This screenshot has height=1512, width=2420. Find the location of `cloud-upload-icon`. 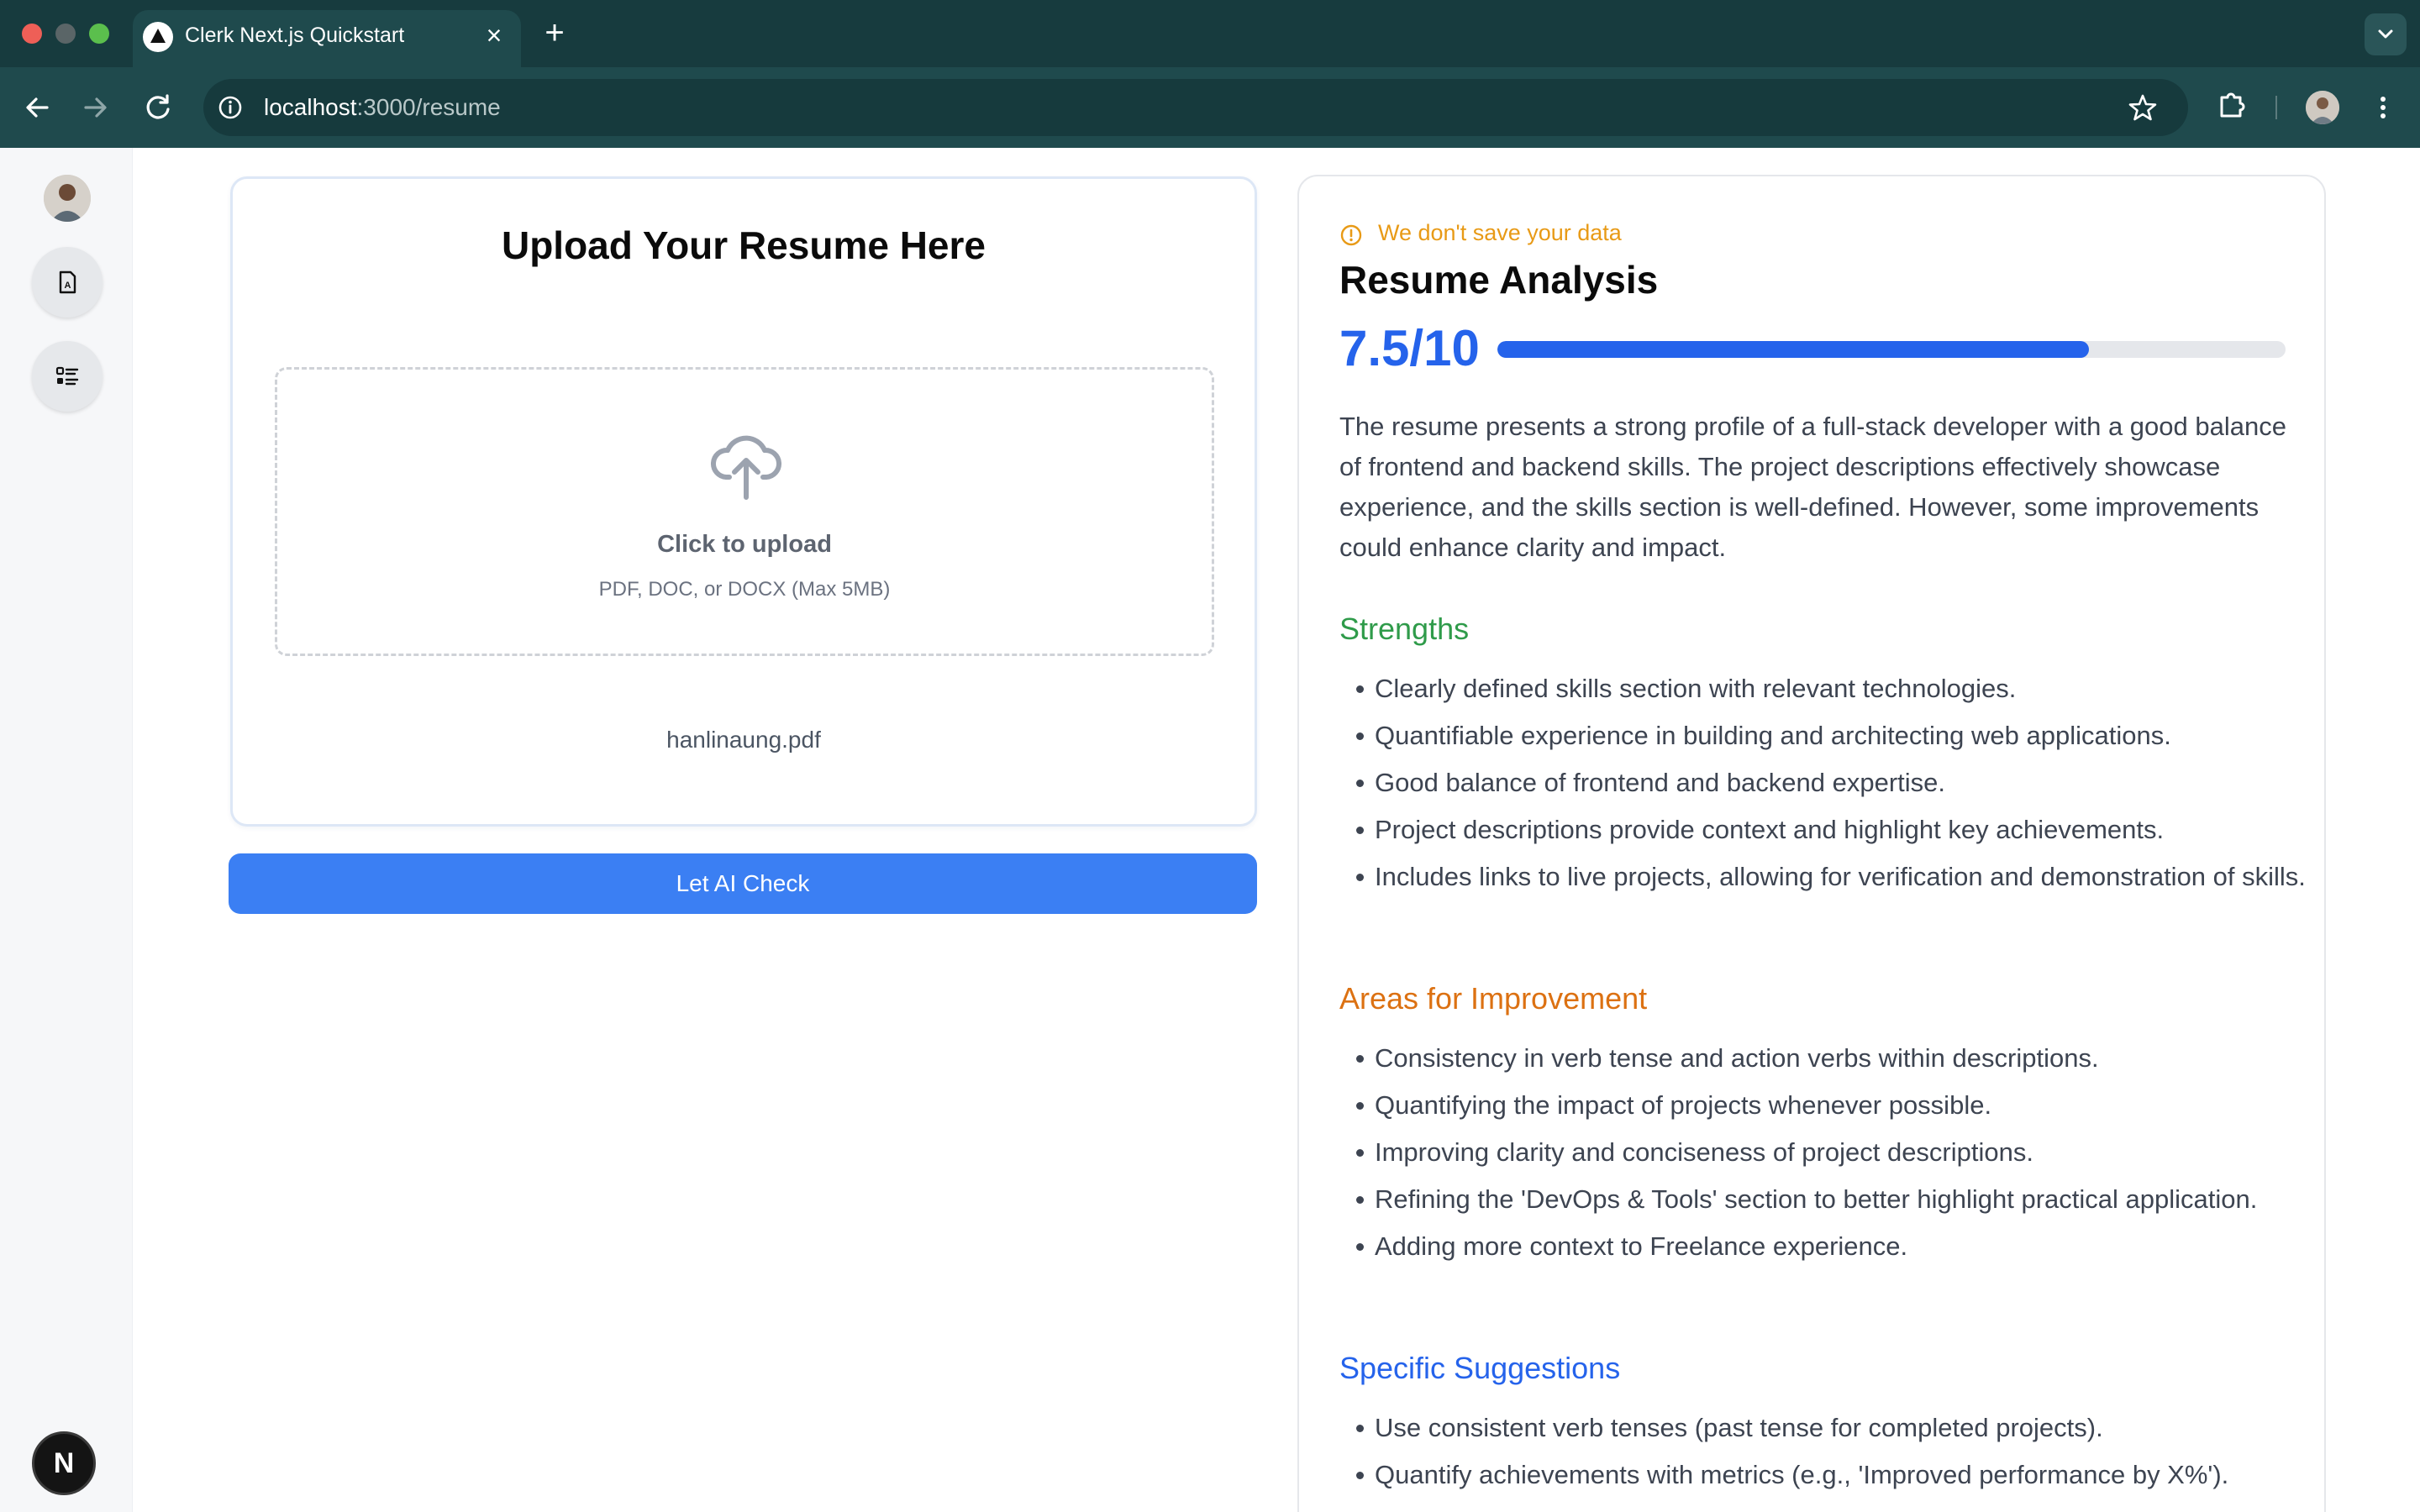

cloud-upload-icon is located at coordinates (746, 467).